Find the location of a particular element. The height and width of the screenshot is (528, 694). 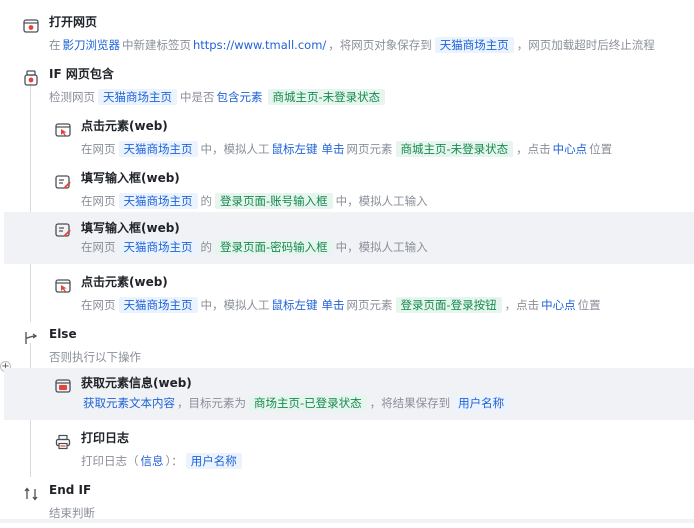

else-branch-icon is located at coordinates (31, 338).